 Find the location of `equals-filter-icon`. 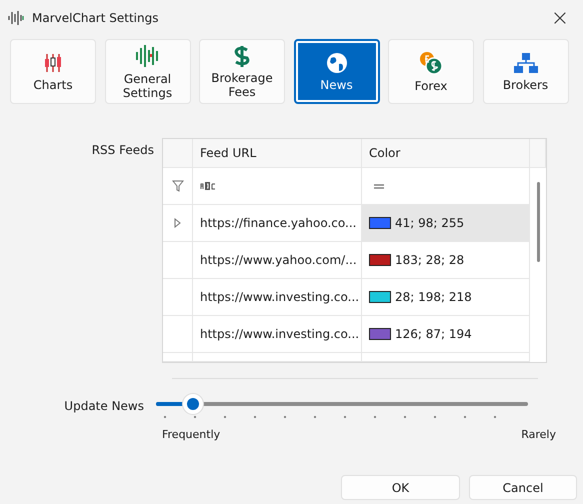

equals-filter-icon is located at coordinates (379, 186).